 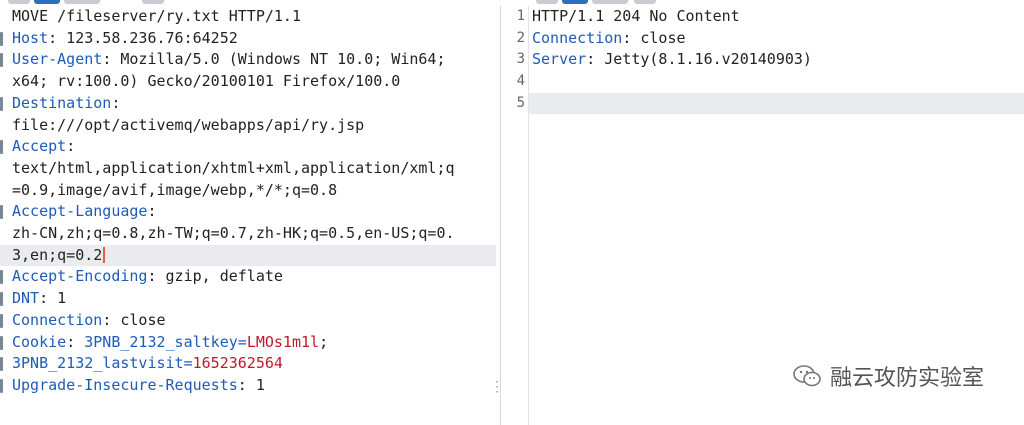 I want to click on status-line: HTTP/1.1 204 No Content, so click(x=636, y=16).